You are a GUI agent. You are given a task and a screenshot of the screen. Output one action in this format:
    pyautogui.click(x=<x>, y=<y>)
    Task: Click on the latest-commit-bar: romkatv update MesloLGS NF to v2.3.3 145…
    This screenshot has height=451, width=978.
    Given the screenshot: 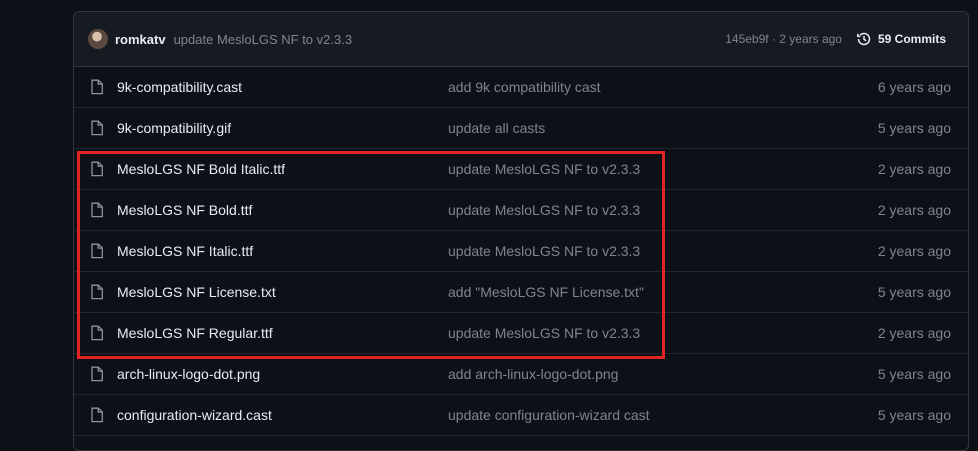 What is the action you would take?
    pyautogui.click(x=521, y=39)
    